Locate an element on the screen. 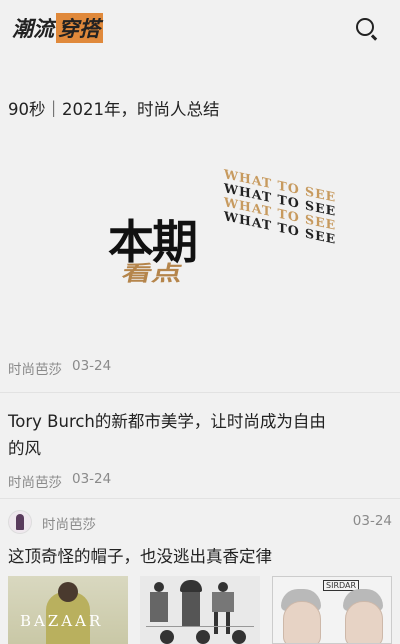 Image resolution: width=400 pixels, height=644 pixels. thumbnail-image is located at coordinates (200, 610).